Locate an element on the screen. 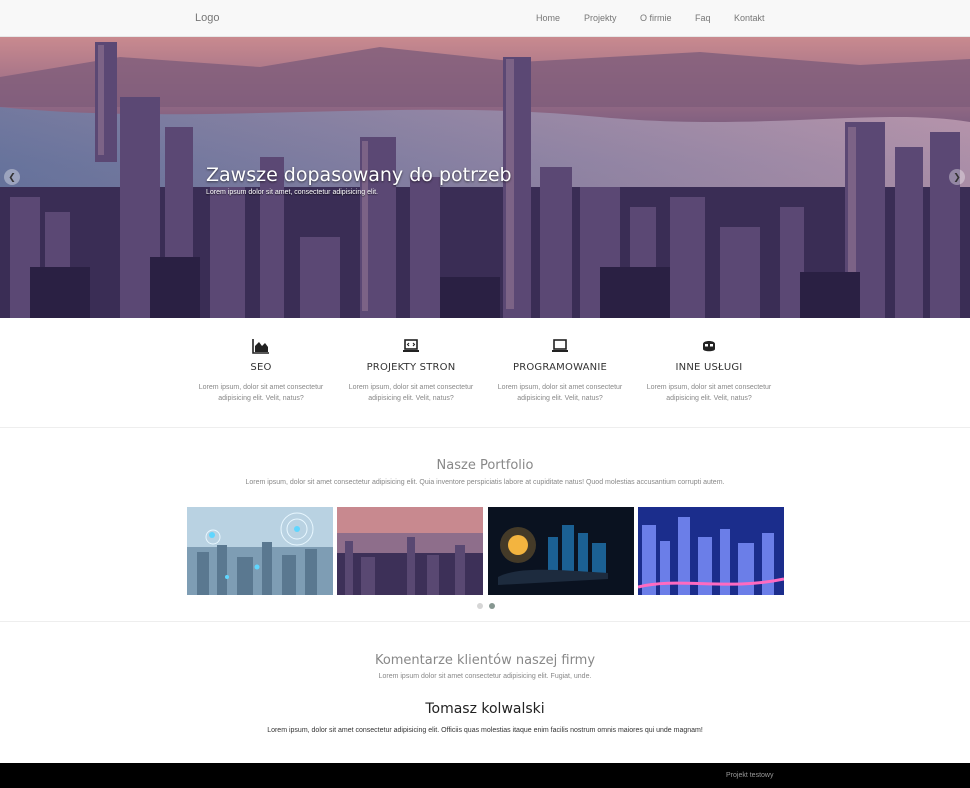 The height and width of the screenshot is (788, 970). service-title: INNE USŁUGI is located at coordinates (709, 367).